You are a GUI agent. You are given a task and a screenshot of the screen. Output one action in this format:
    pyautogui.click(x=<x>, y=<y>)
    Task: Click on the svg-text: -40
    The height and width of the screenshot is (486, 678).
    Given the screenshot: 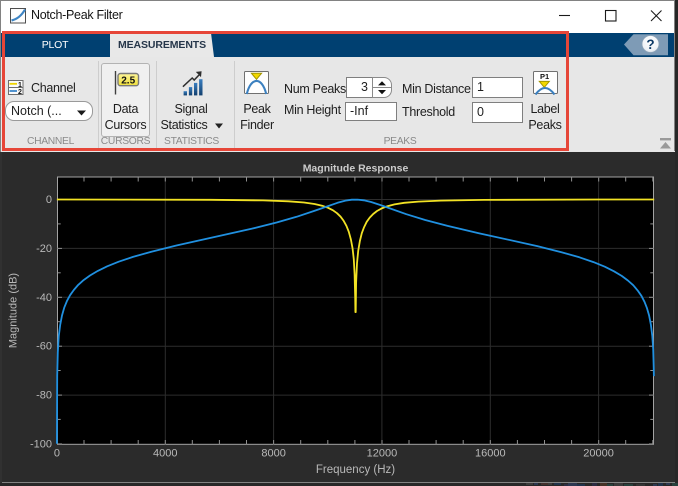 What is the action you would take?
    pyautogui.click(x=44, y=298)
    